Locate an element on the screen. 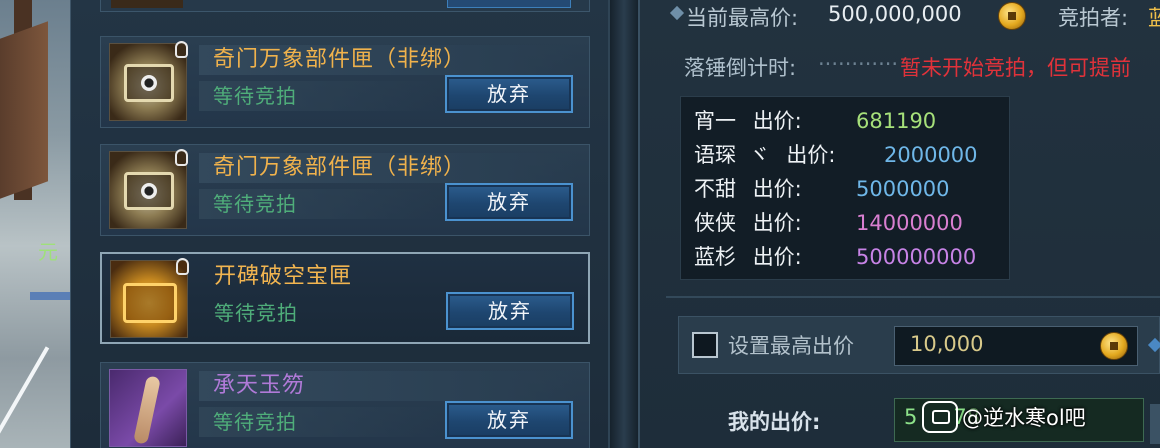 Image resolution: width=1160 pixels, height=448 pixels. panel-divider is located at coordinates (624, 224).